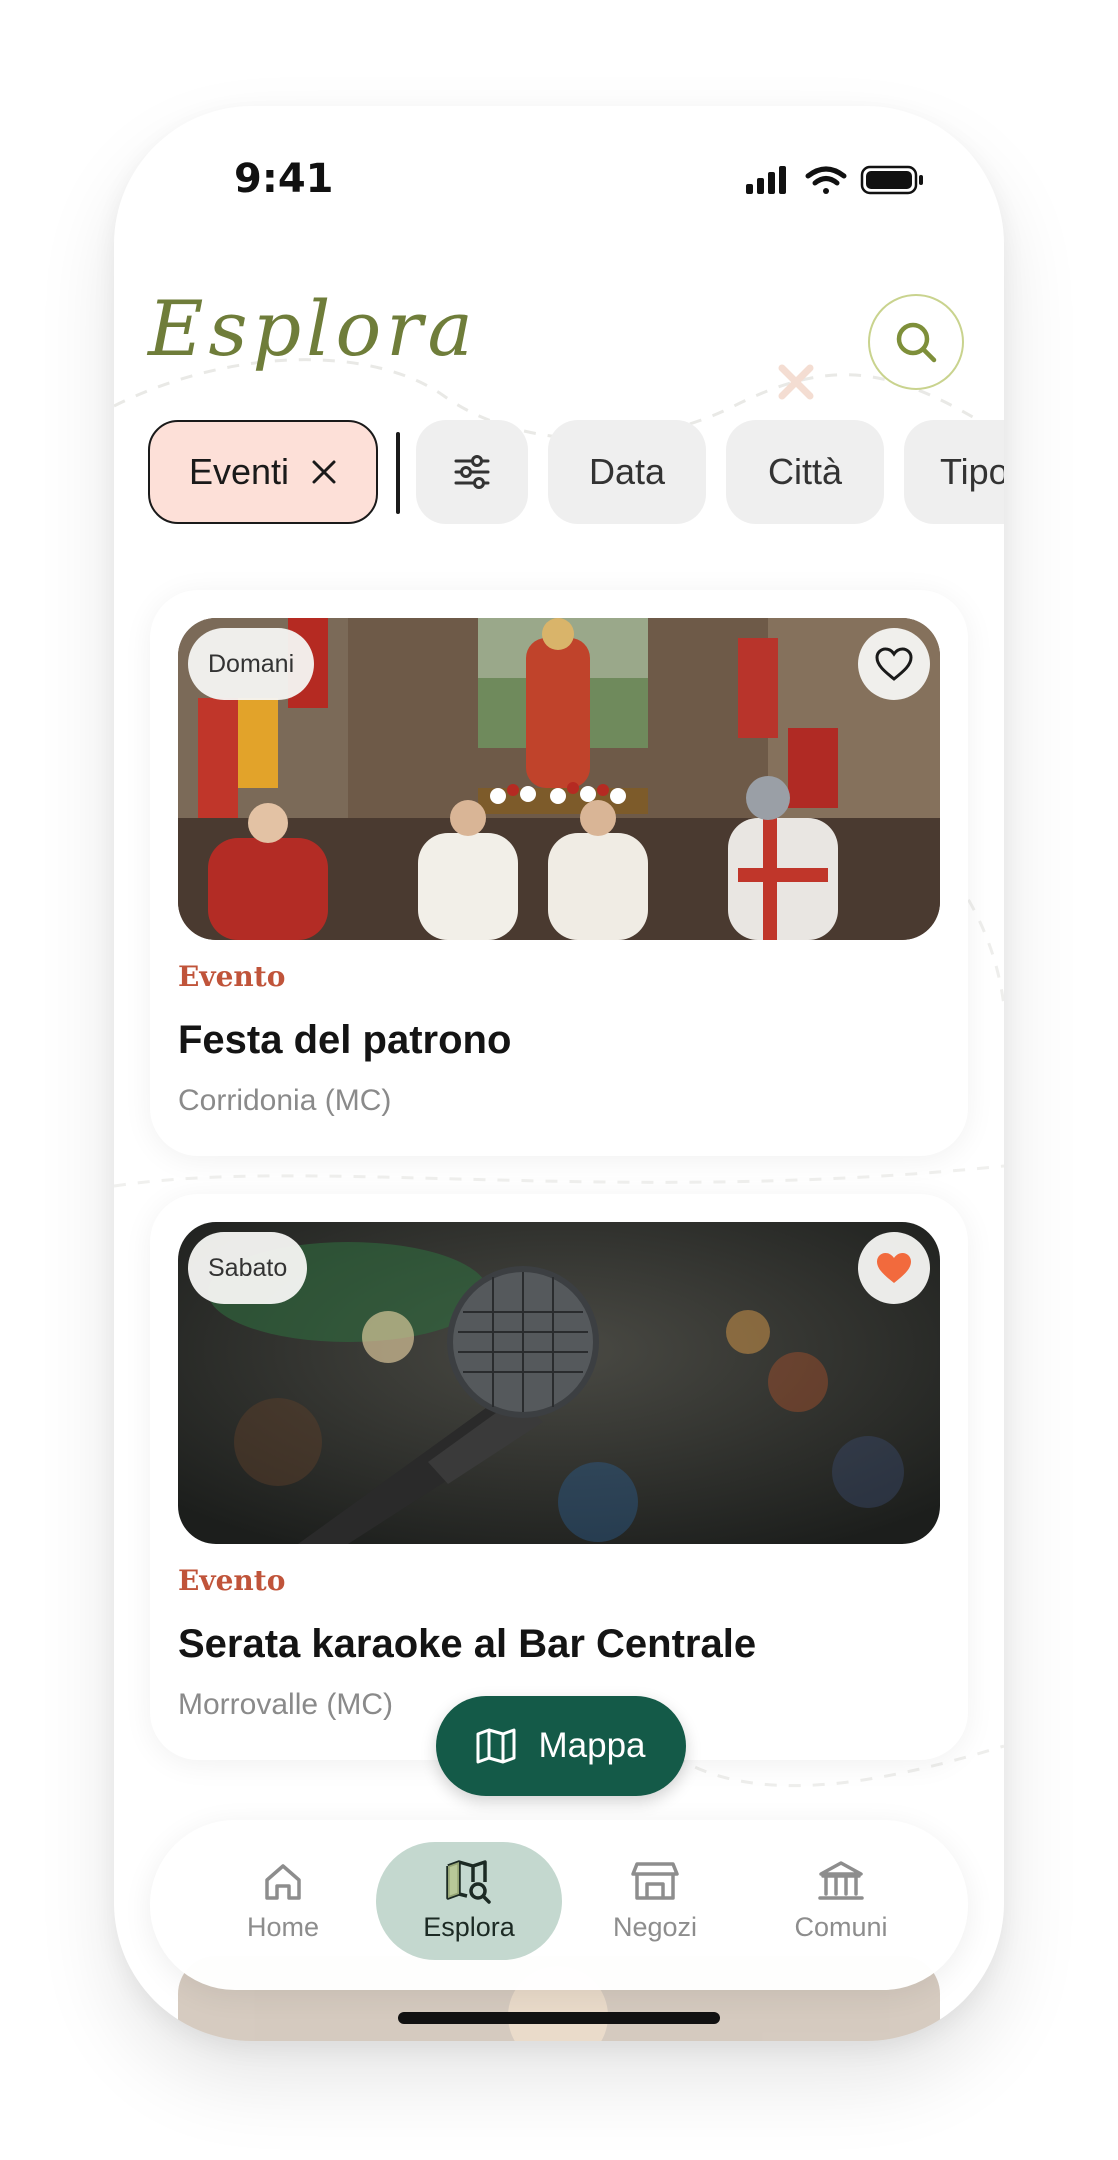 The image size is (1118, 2160). I want to click on map-button: Mappa, so click(561, 1746).